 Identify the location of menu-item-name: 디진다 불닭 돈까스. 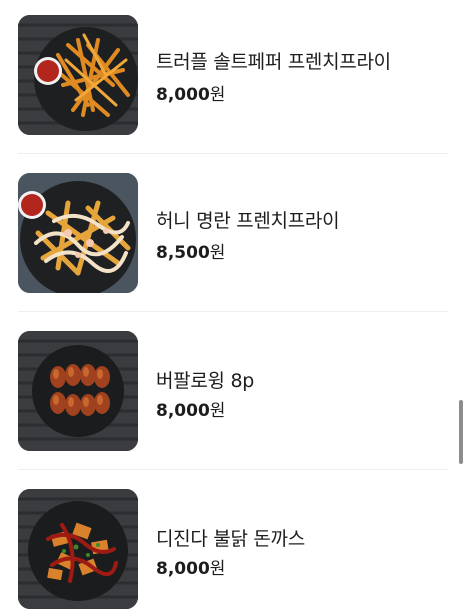
(230, 539).